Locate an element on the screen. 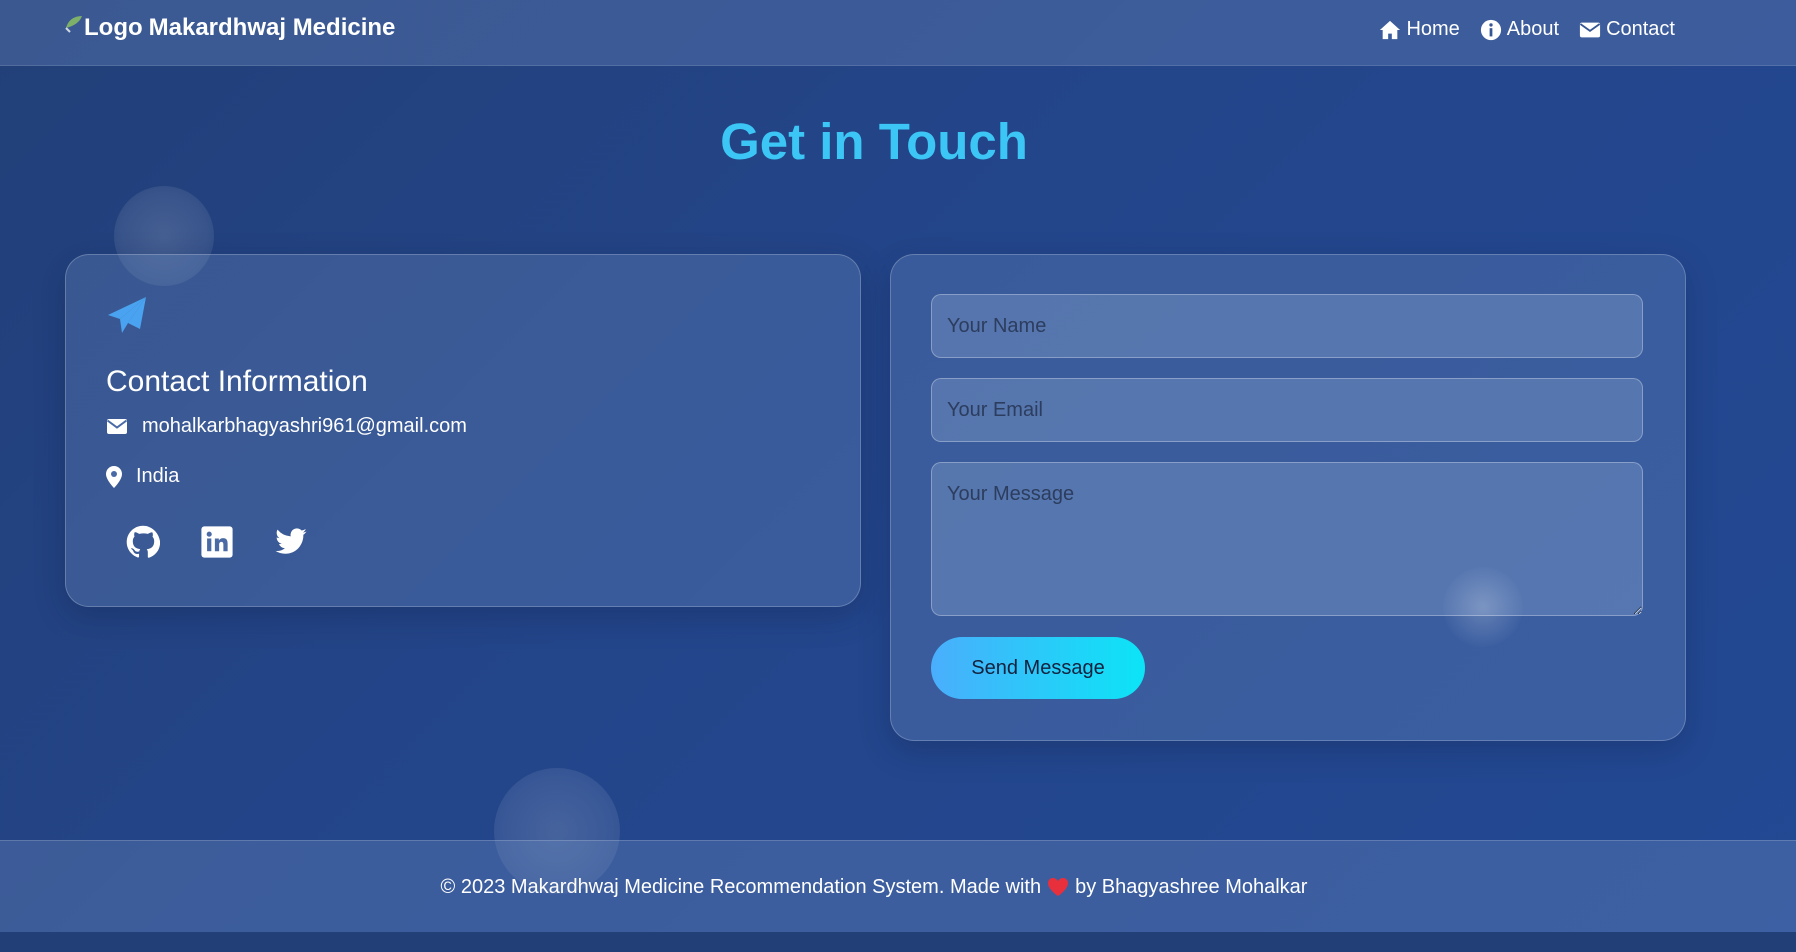 The width and height of the screenshot is (1796, 952). brand-name: Makardhwaj Medicine is located at coordinates (272, 27).